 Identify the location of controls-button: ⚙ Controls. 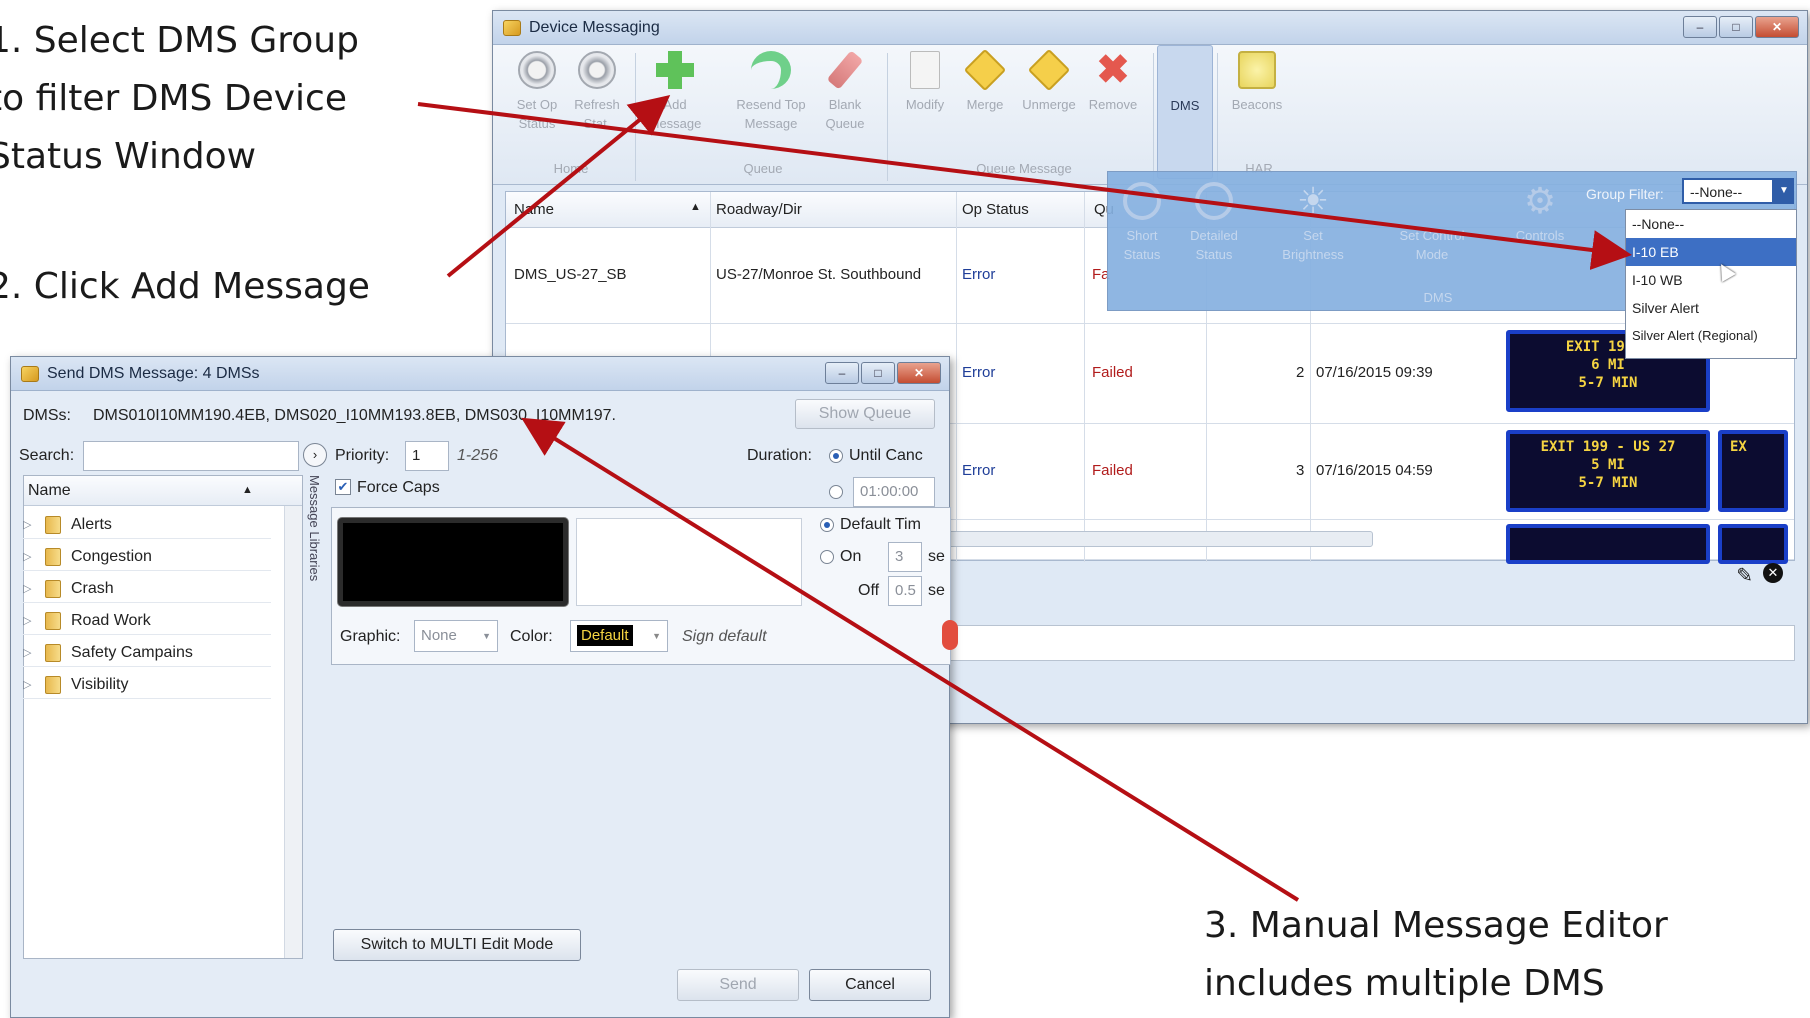
(1540, 210).